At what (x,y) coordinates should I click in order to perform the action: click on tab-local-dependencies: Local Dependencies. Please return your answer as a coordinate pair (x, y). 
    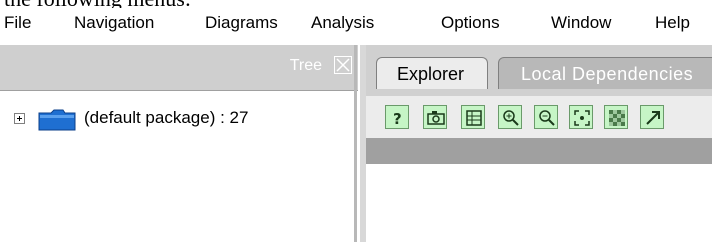
    Looking at the image, I should click on (605, 73).